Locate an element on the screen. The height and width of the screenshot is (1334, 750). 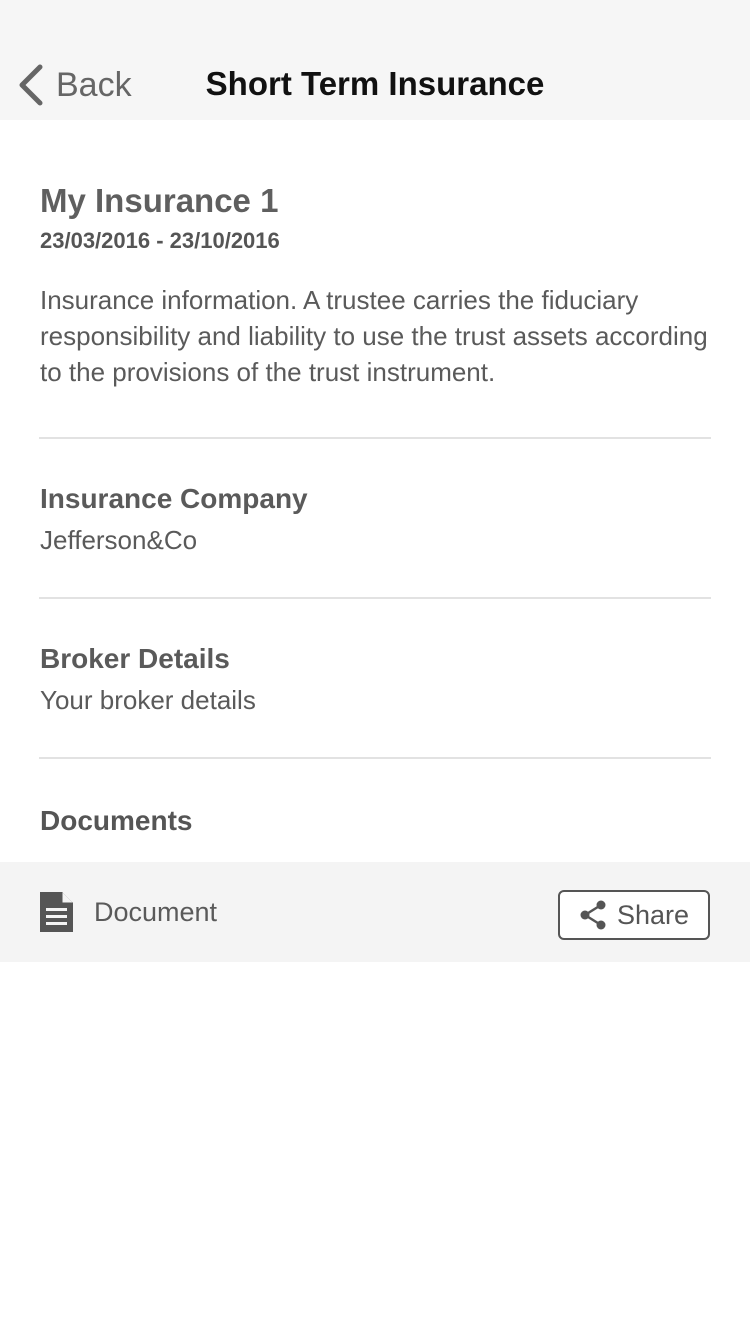
document-row: Document Share is located at coordinates (375, 912).